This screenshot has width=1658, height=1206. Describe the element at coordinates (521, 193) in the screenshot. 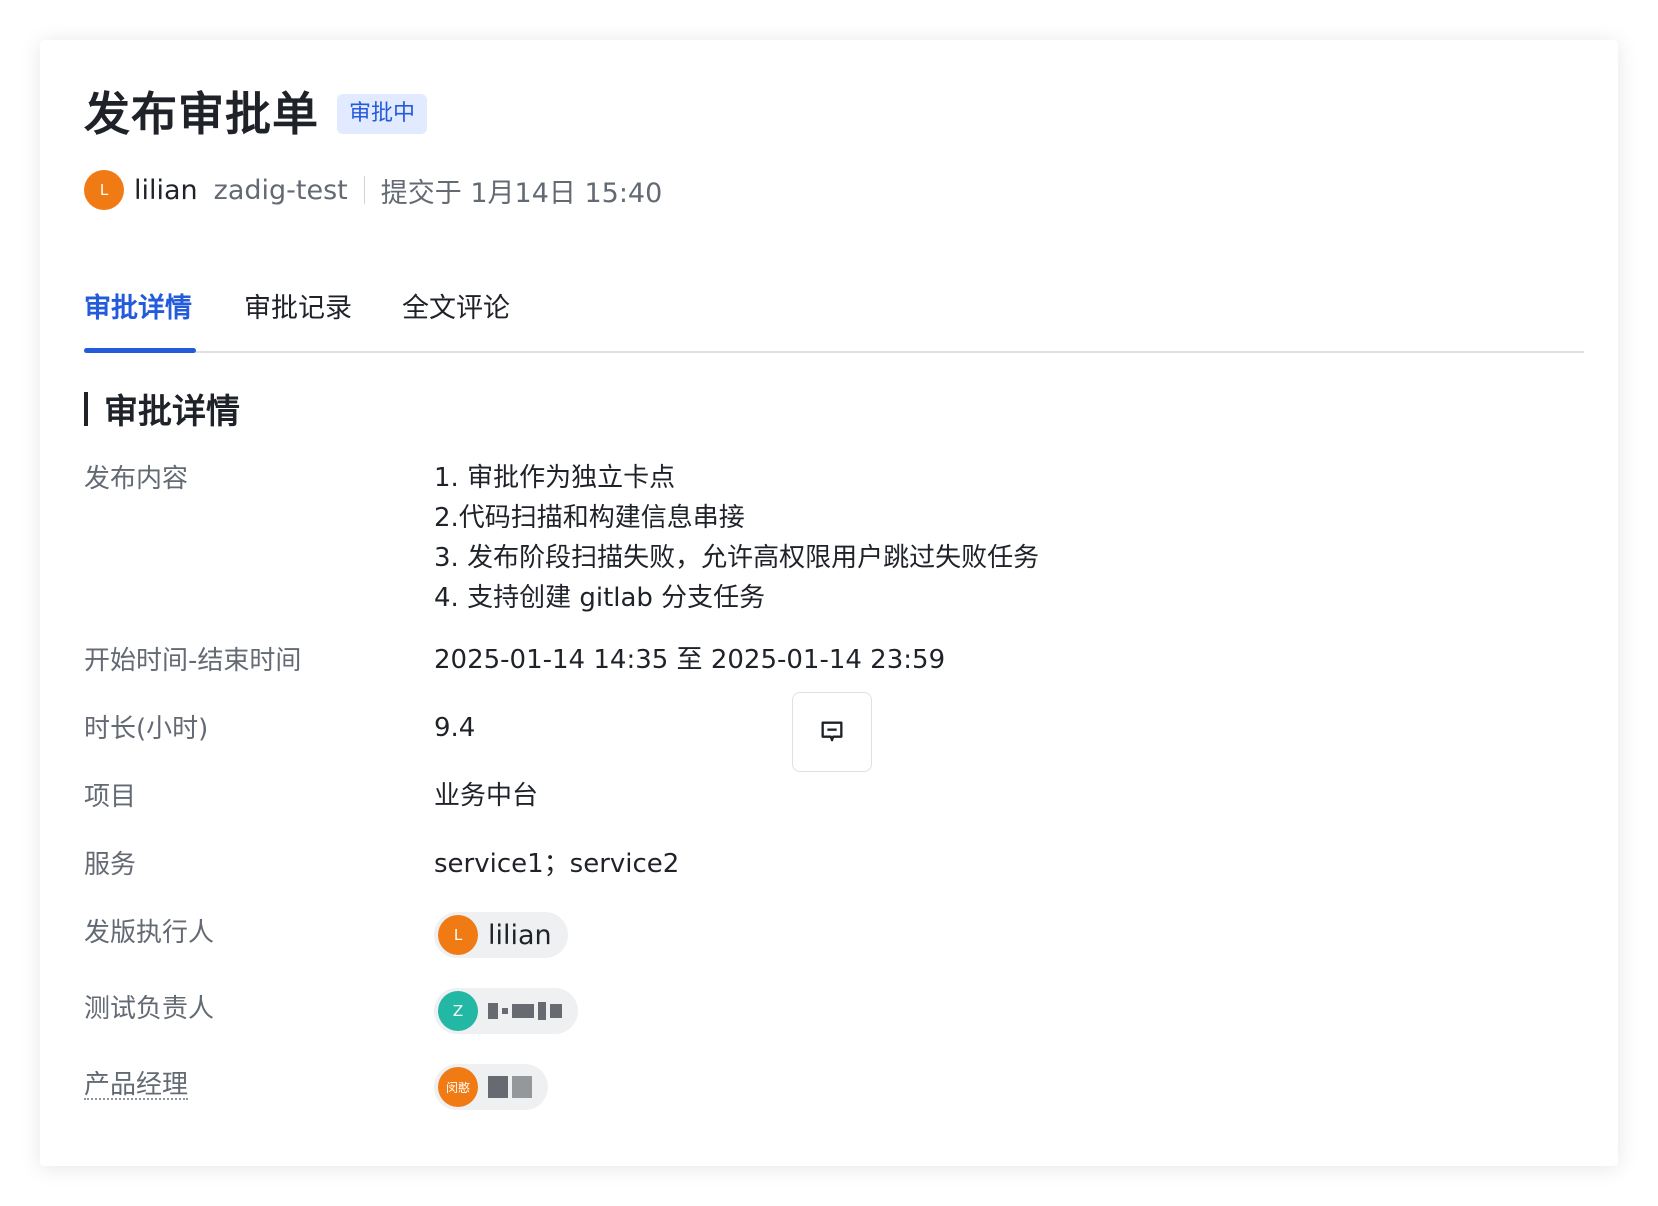

I see `submitted-time: 提交于 1月14日 15:40` at that location.